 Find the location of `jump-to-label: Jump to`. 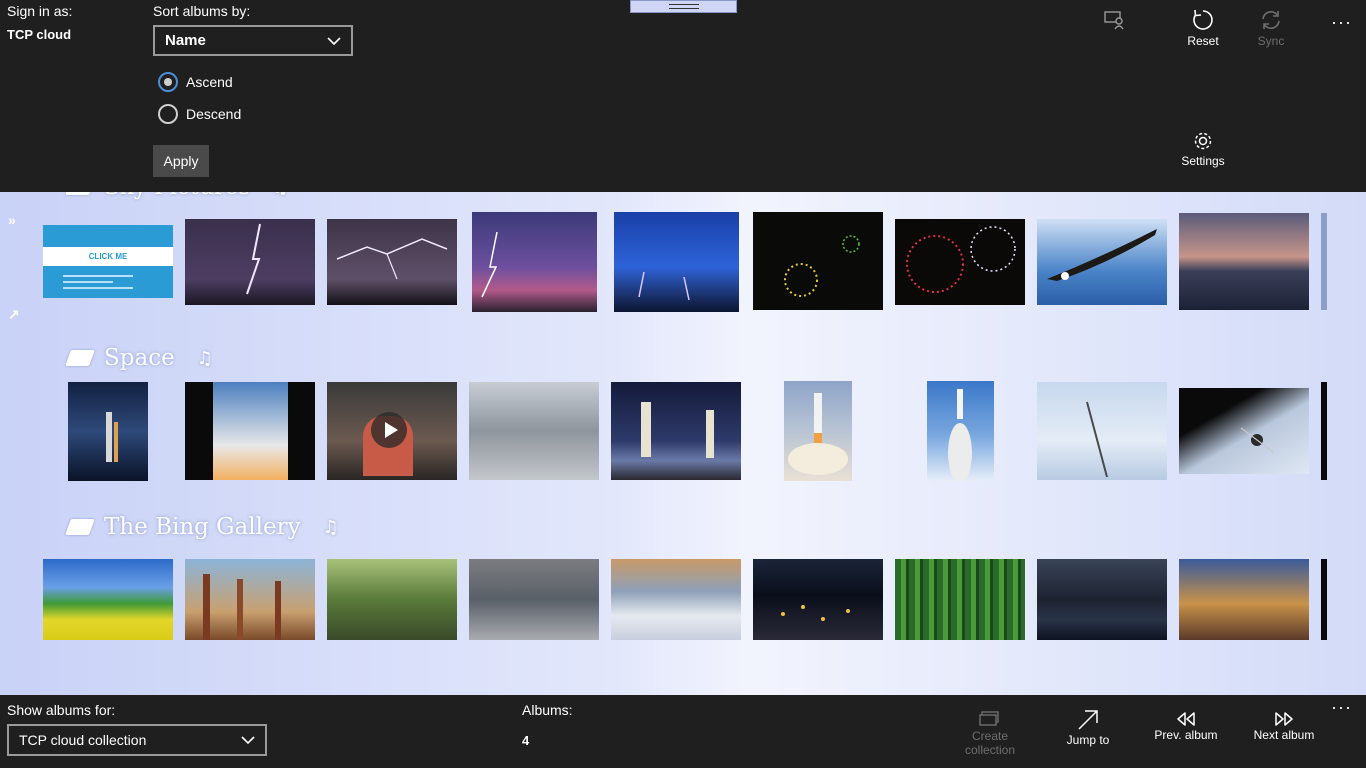

jump-to-label: Jump to is located at coordinates (1088, 740).